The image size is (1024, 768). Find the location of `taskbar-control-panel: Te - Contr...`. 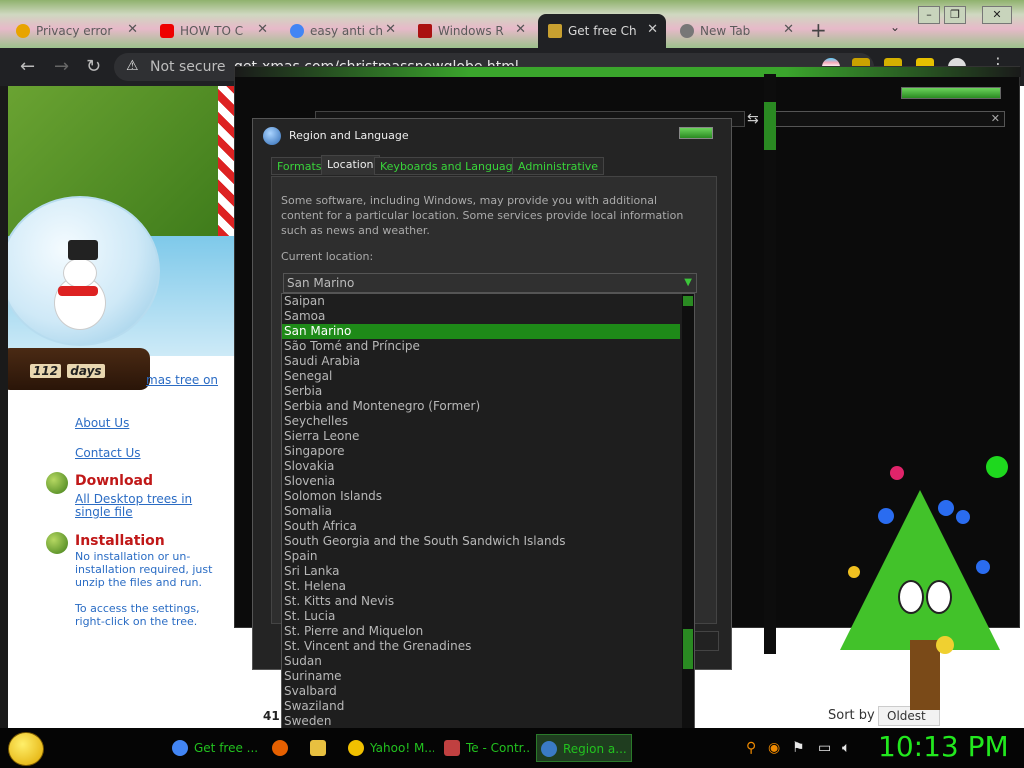

taskbar-control-panel: Te - Contr... is located at coordinates (485, 748).